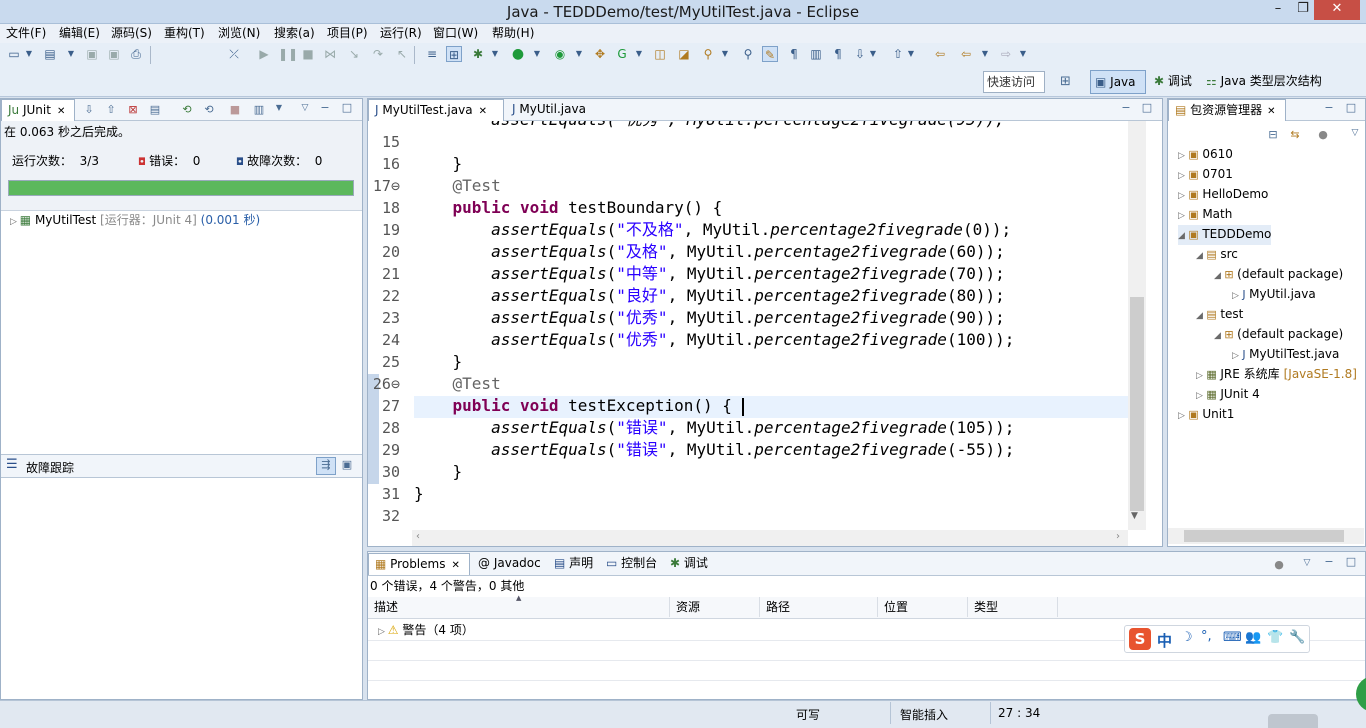  I want to click on print-icon: ⎙, so click(136, 54).